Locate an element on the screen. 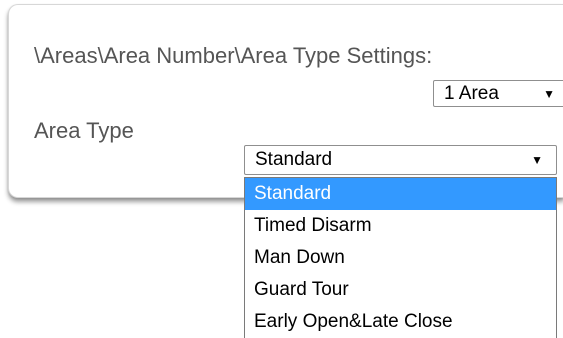 This screenshot has height=338, width=563. option-standard: Standard is located at coordinates (400, 194).